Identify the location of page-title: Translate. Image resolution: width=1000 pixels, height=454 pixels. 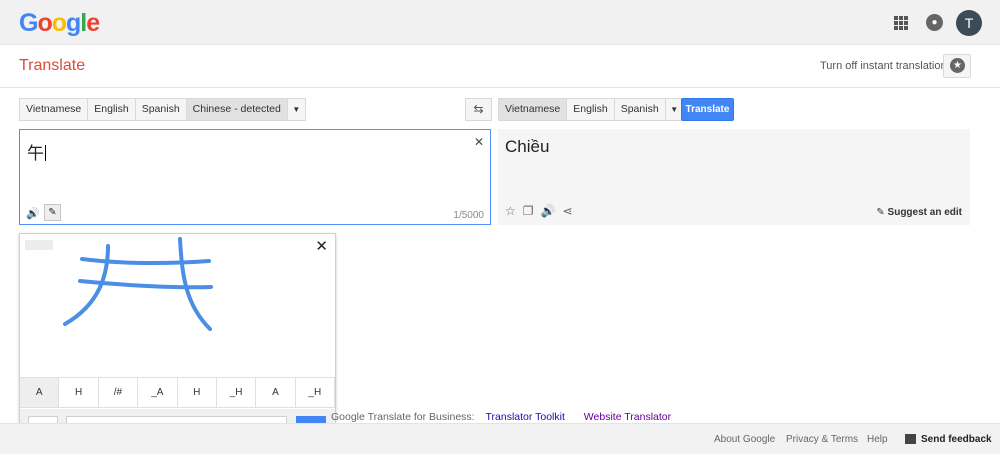
(52, 65).